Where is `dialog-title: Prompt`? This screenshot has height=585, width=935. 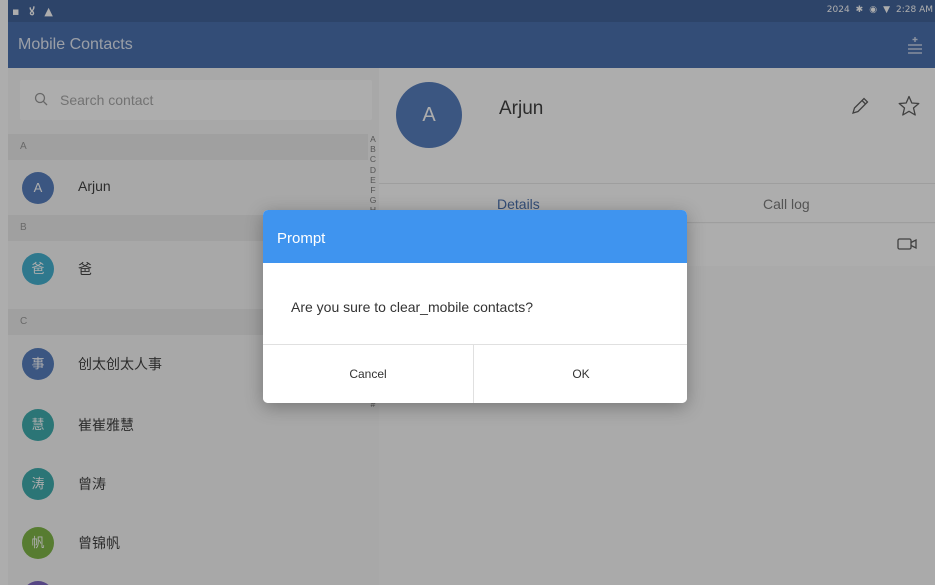
dialog-title: Prompt is located at coordinates (301, 238).